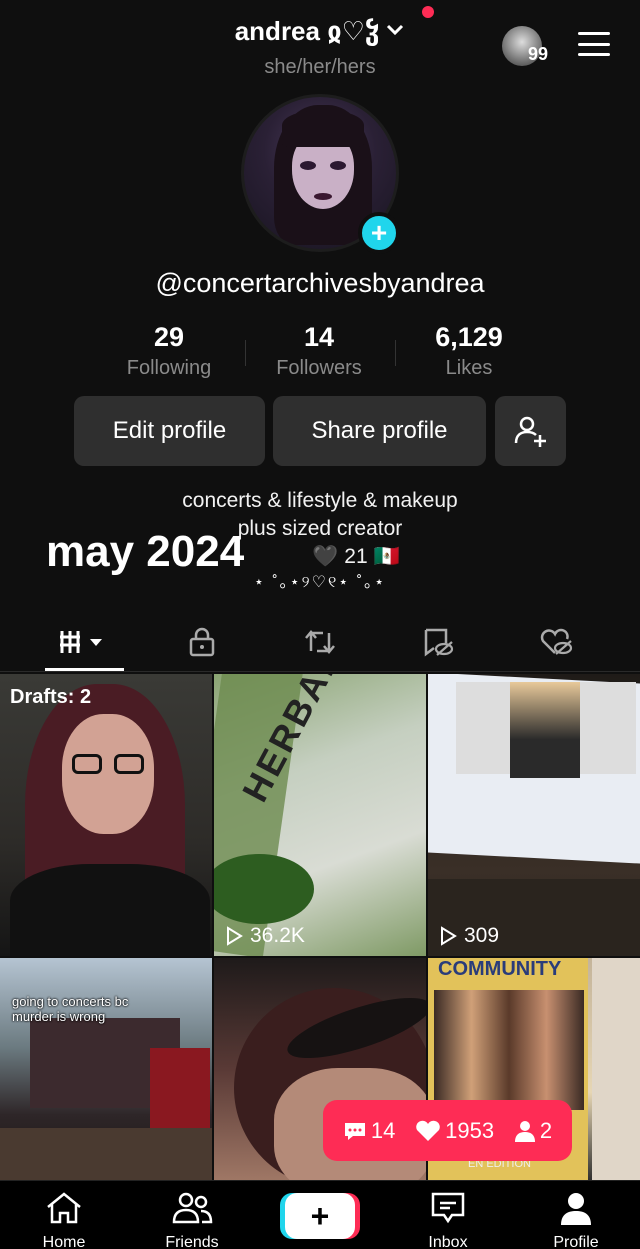 The image size is (640, 1249). What do you see at coordinates (319, 337) in the screenshot?
I see `stat-value: 14` at bounding box center [319, 337].